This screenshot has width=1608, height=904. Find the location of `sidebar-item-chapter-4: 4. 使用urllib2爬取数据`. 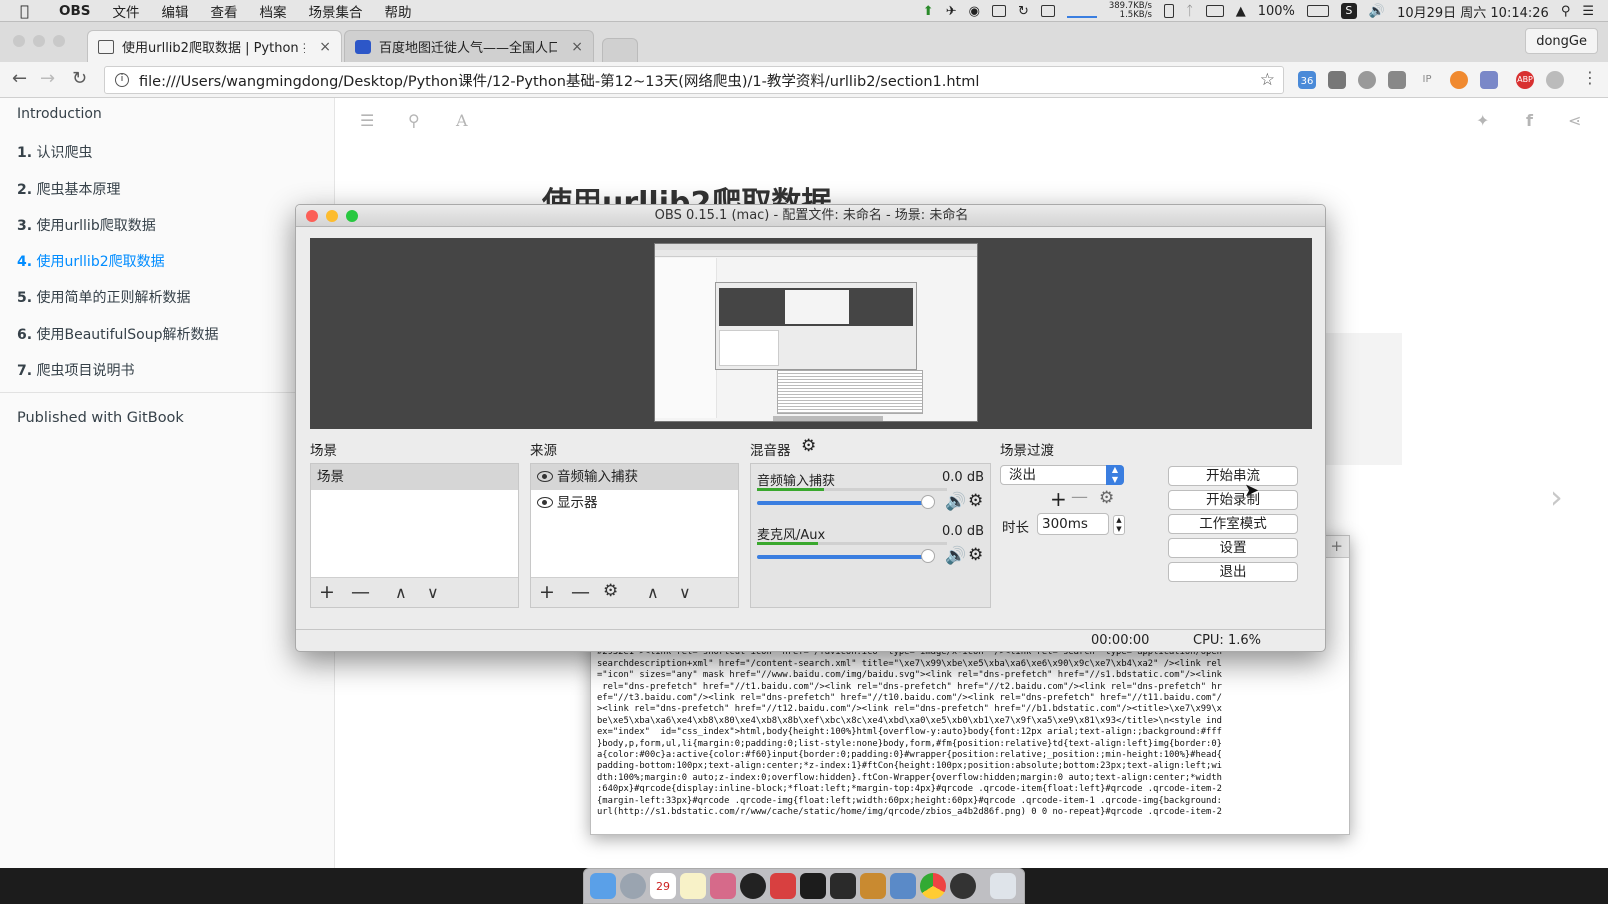

sidebar-item-chapter-4: 4. 使用urllib2爬取数据 is located at coordinates (91, 261).